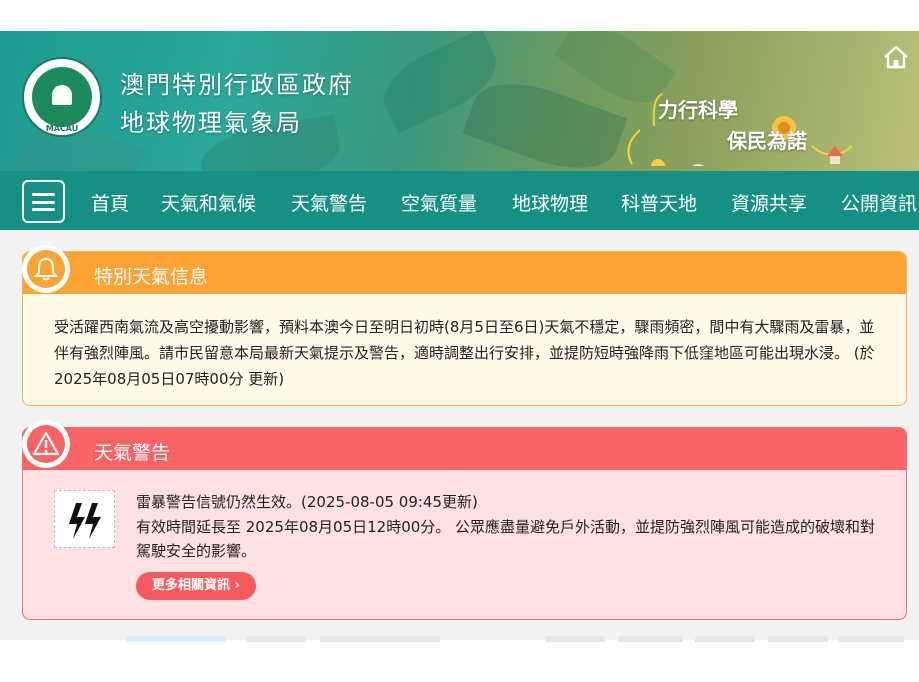 The width and height of the screenshot is (919, 682). I want to click on hamburger-icon, so click(43, 194).